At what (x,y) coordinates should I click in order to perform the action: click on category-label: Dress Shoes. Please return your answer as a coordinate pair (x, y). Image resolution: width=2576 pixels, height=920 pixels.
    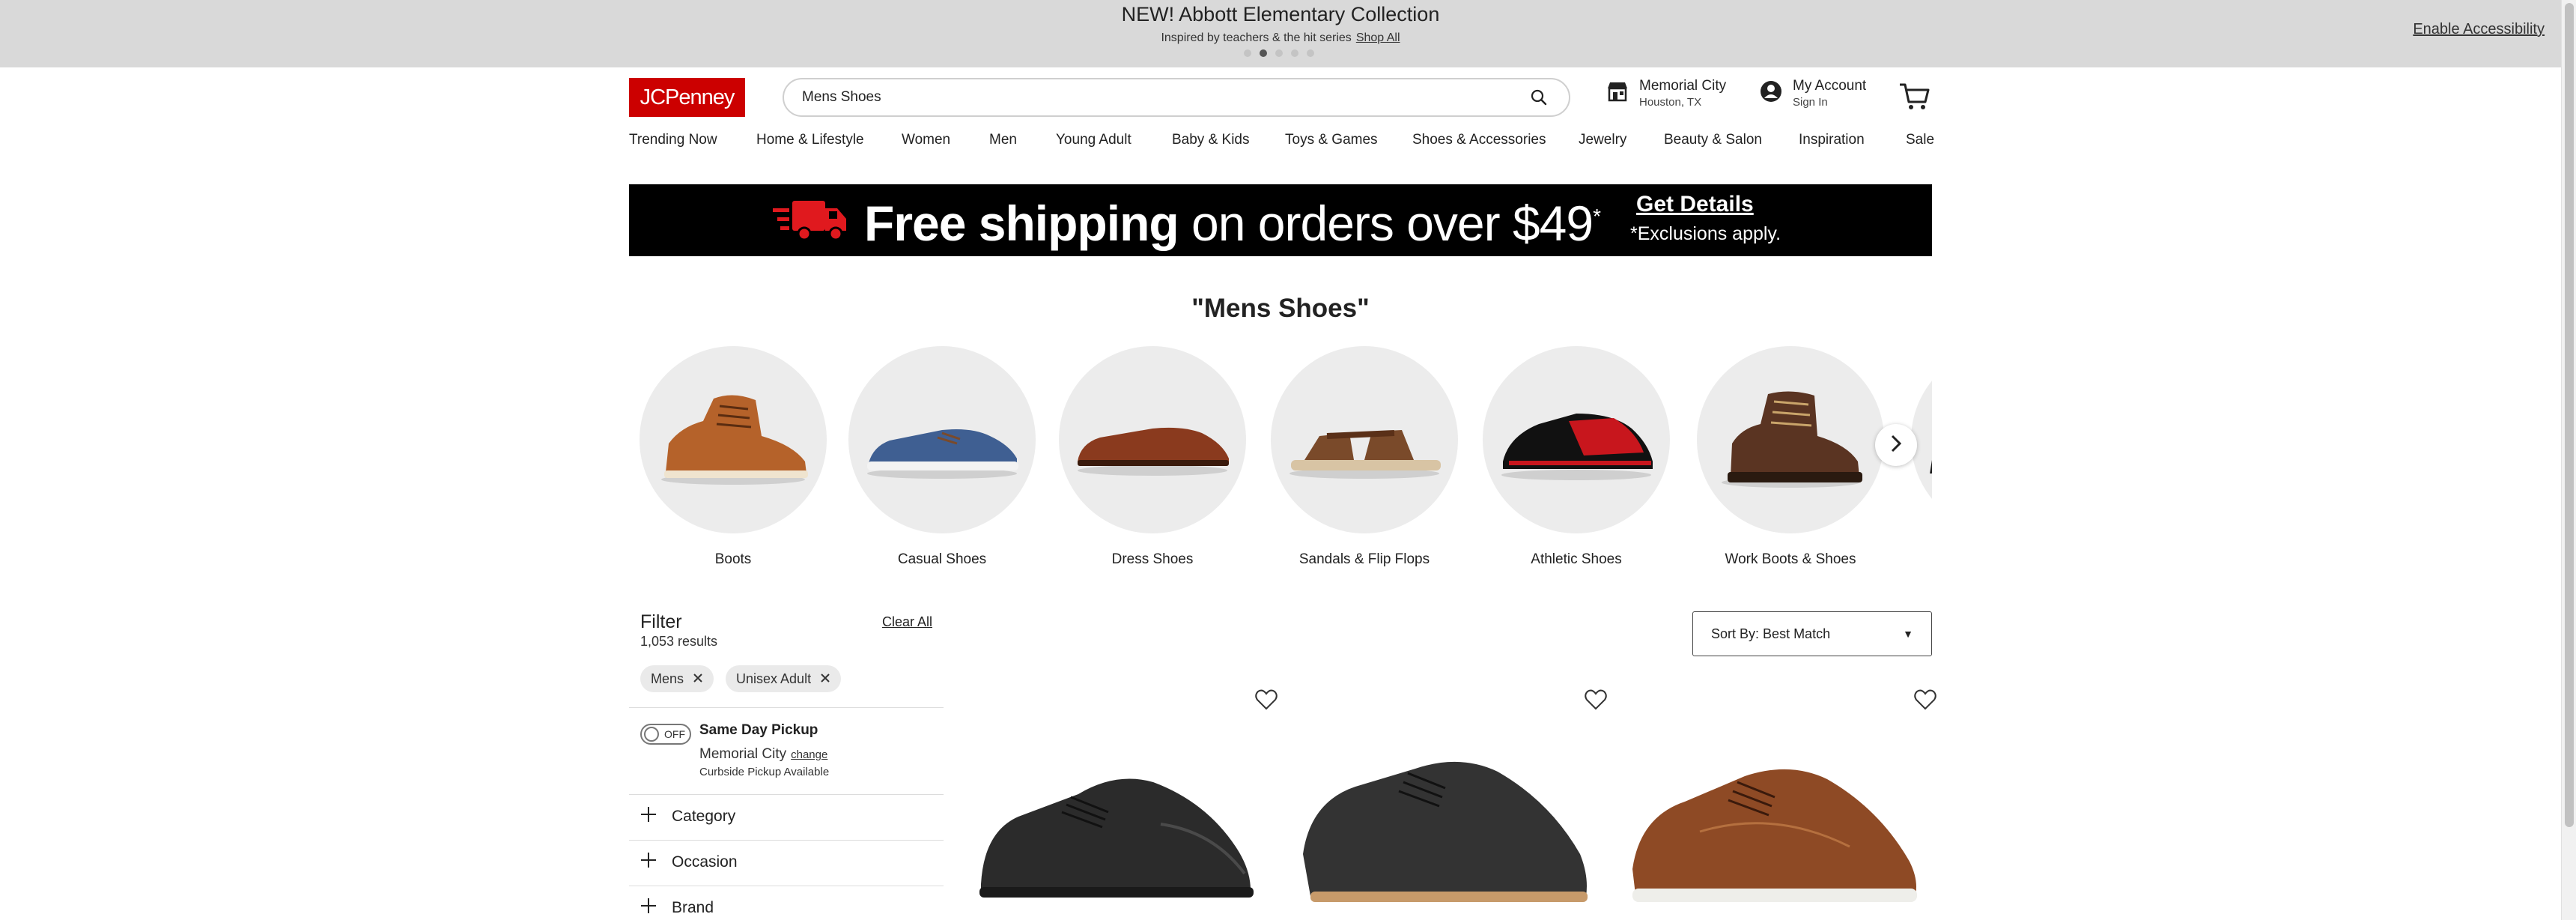
    Looking at the image, I should click on (1152, 559).